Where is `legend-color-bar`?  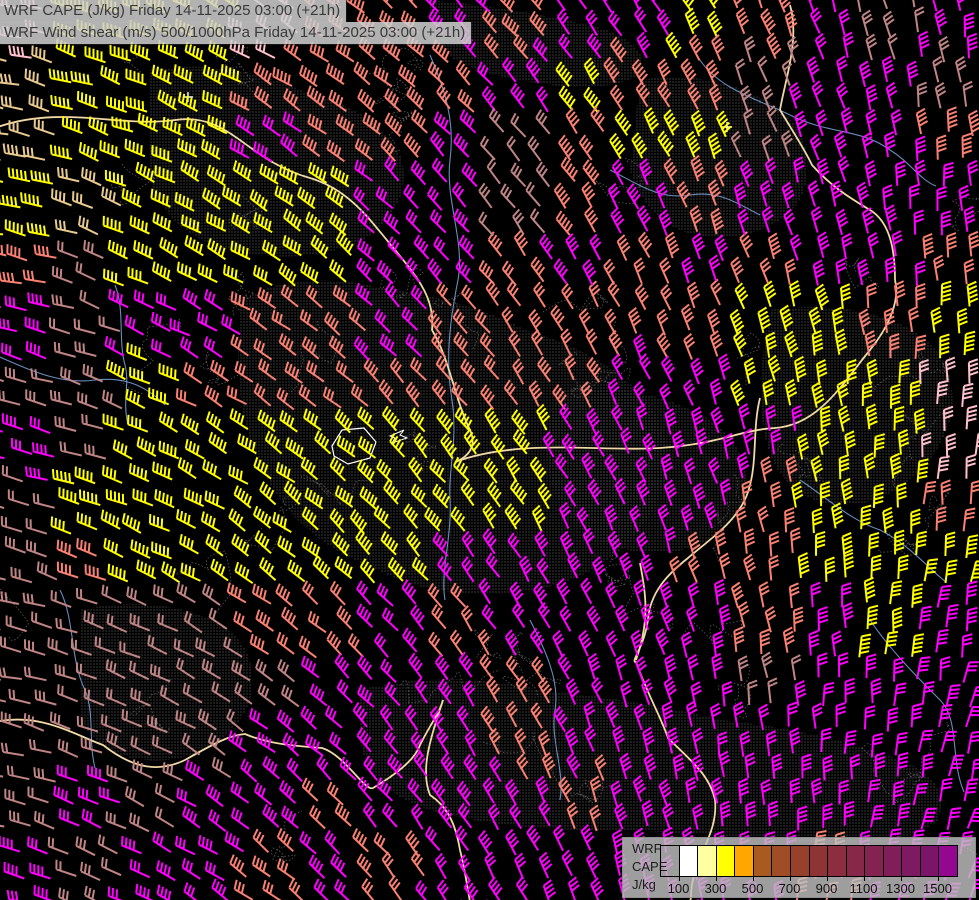
legend-color-bar is located at coordinates (809, 861).